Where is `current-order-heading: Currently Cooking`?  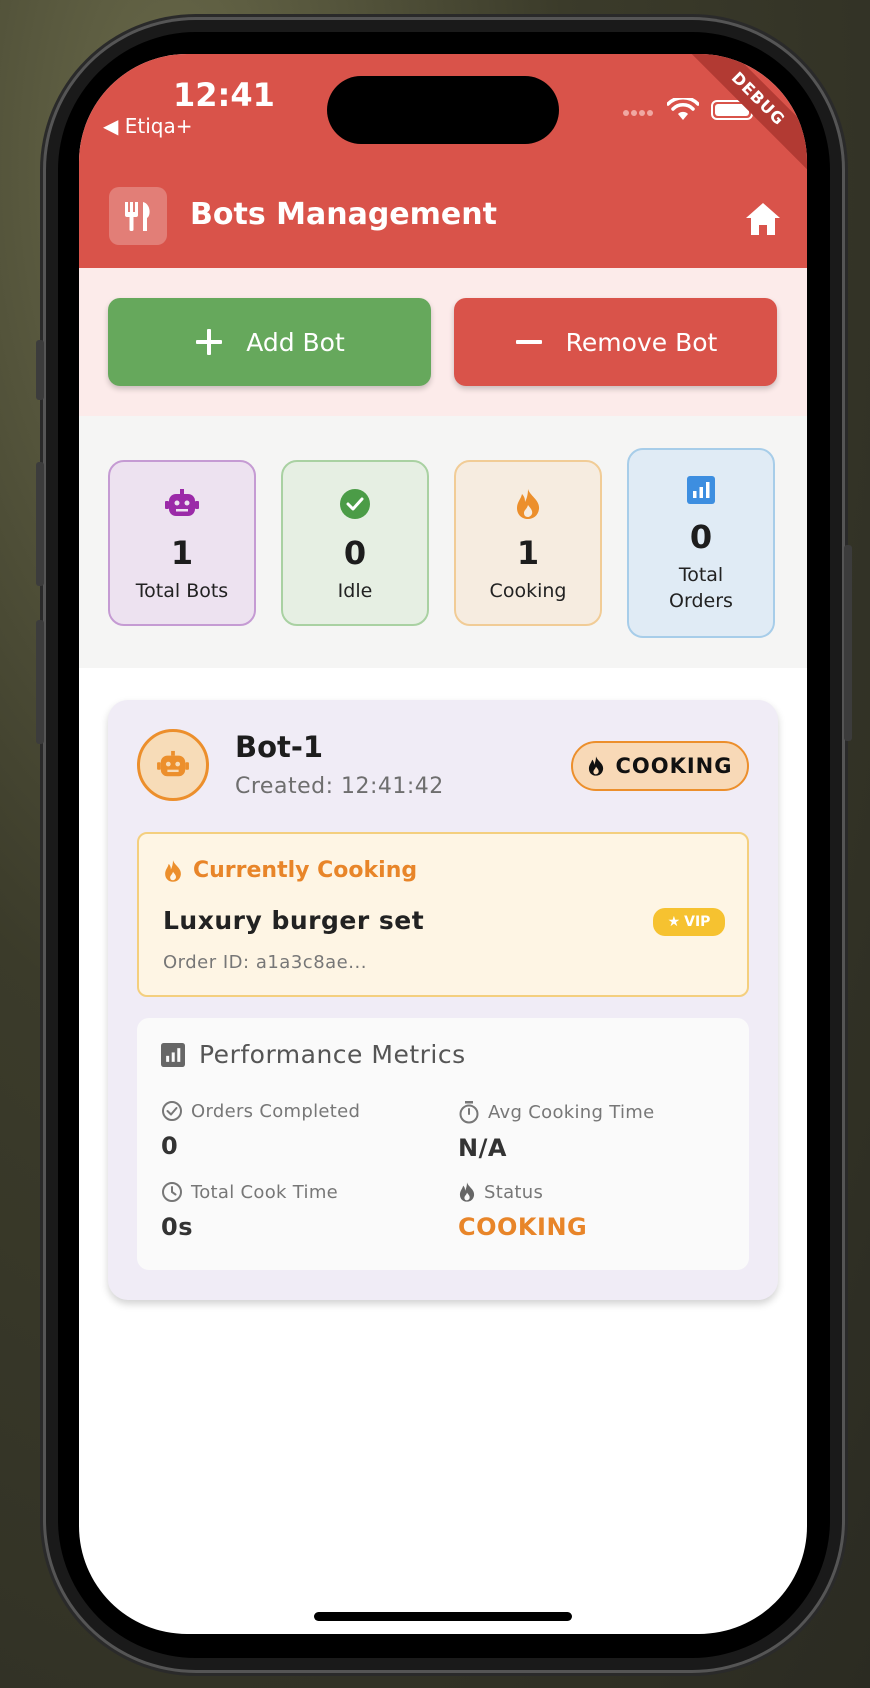
current-order-heading: Currently Cooking is located at coordinates (290, 870).